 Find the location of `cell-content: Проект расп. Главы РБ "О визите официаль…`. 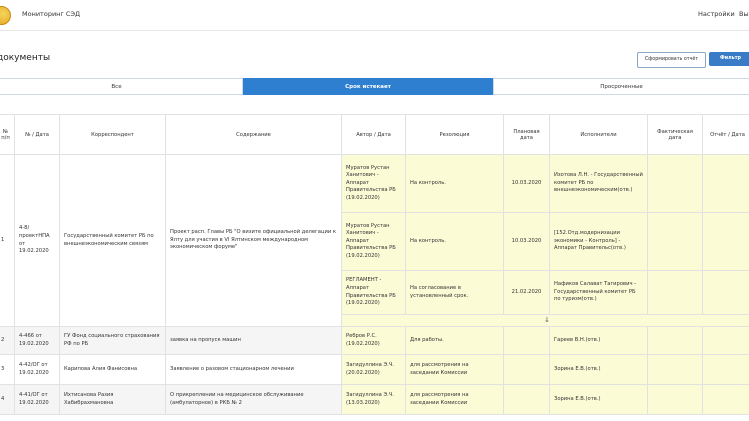

cell-content: Проект расп. Главы РБ "О визите официаль… is located at coordinates (253, 240).